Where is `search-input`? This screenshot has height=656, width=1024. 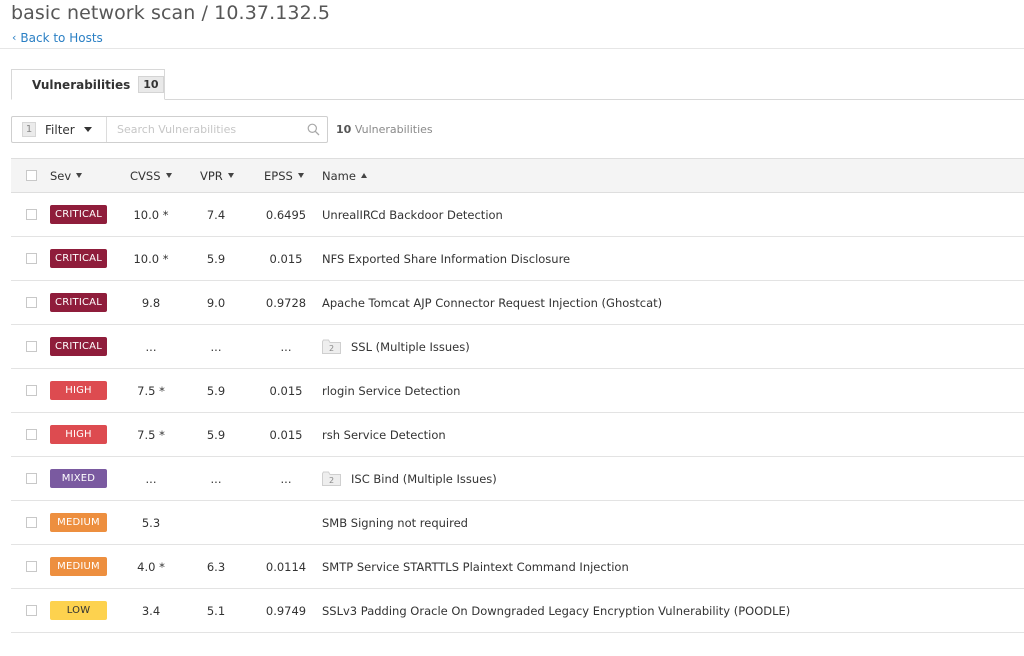 search-input is located at coordinates (203, 129).